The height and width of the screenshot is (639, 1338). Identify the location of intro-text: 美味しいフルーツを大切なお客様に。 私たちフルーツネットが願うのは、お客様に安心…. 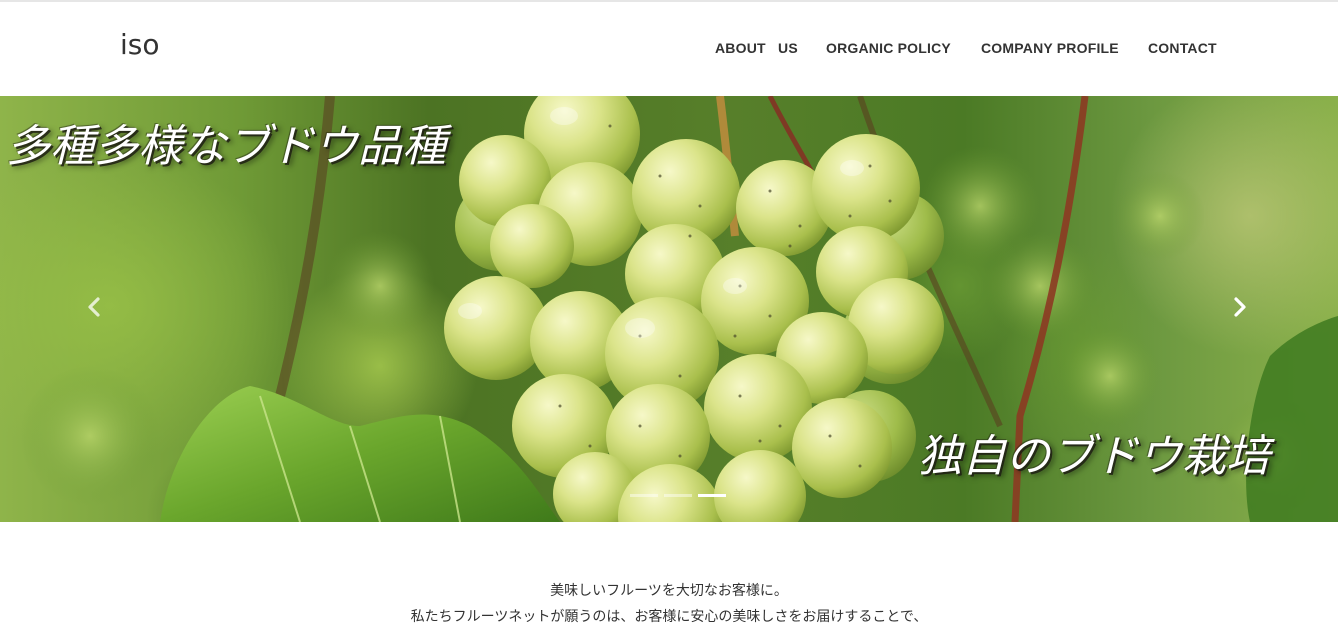
(669, 604).